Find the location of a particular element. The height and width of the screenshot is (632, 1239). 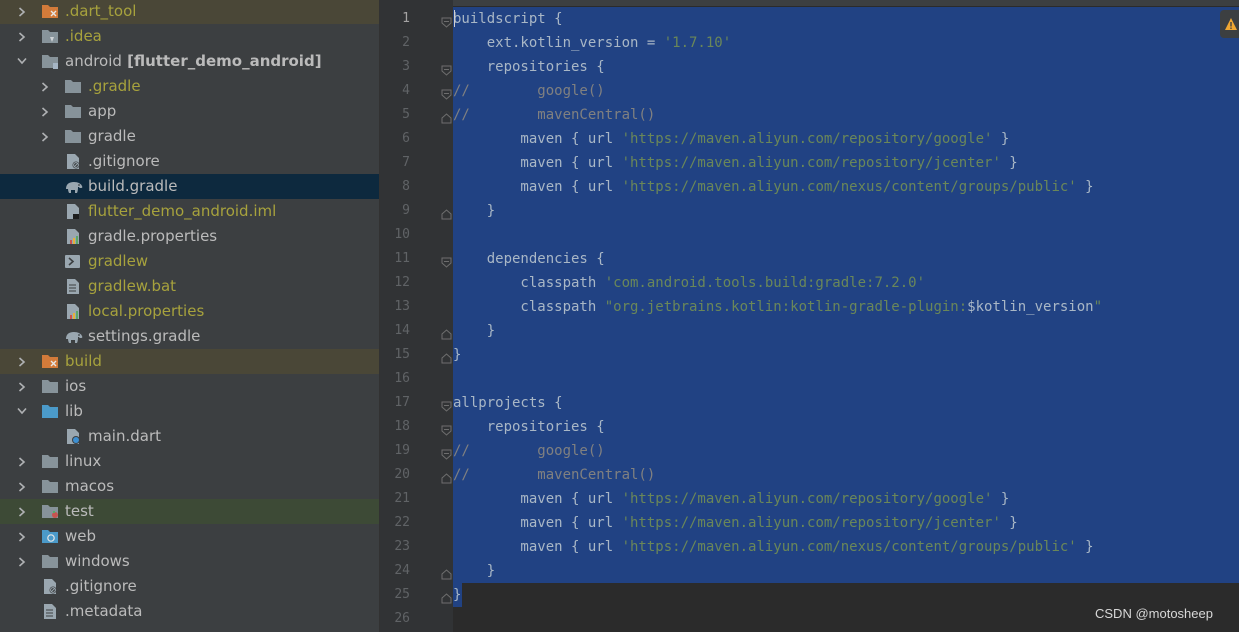

tree-item: gradle is located at coordinates (189, 136).